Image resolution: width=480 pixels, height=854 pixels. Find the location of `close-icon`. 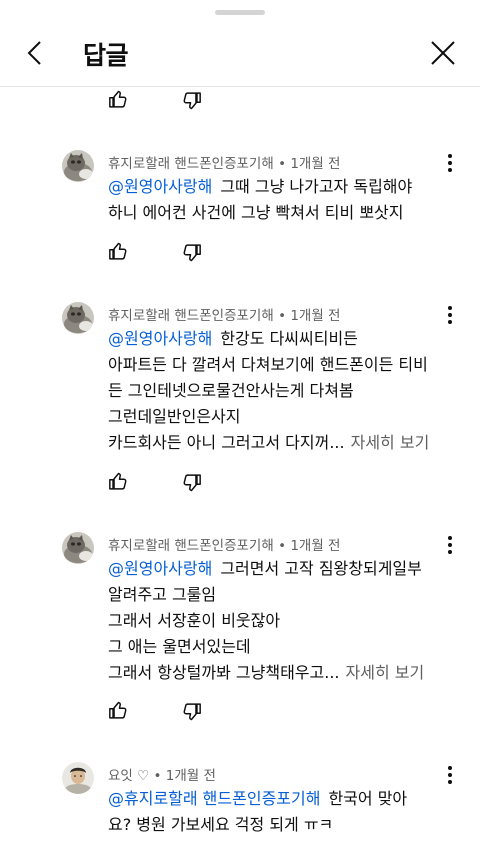

close-icon is located at coordinates (443, 55).